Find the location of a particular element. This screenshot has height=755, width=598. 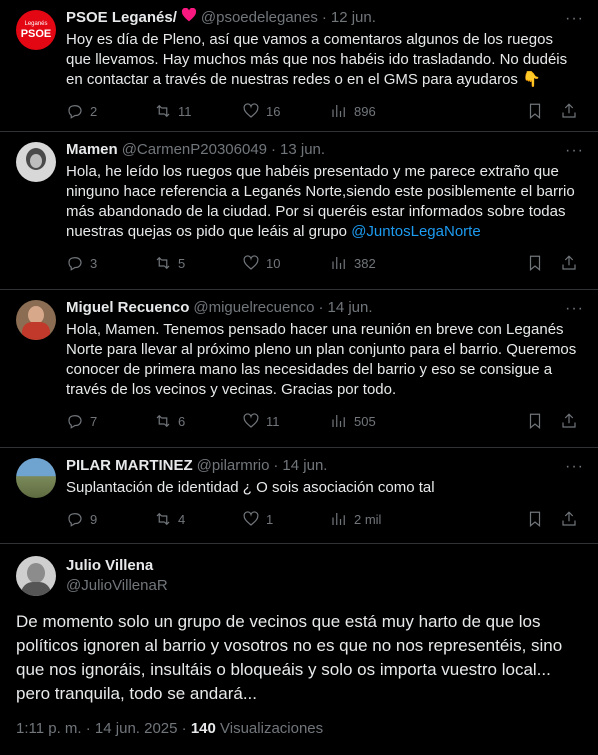

views-button: 382 is located at coordinates (380, 263).